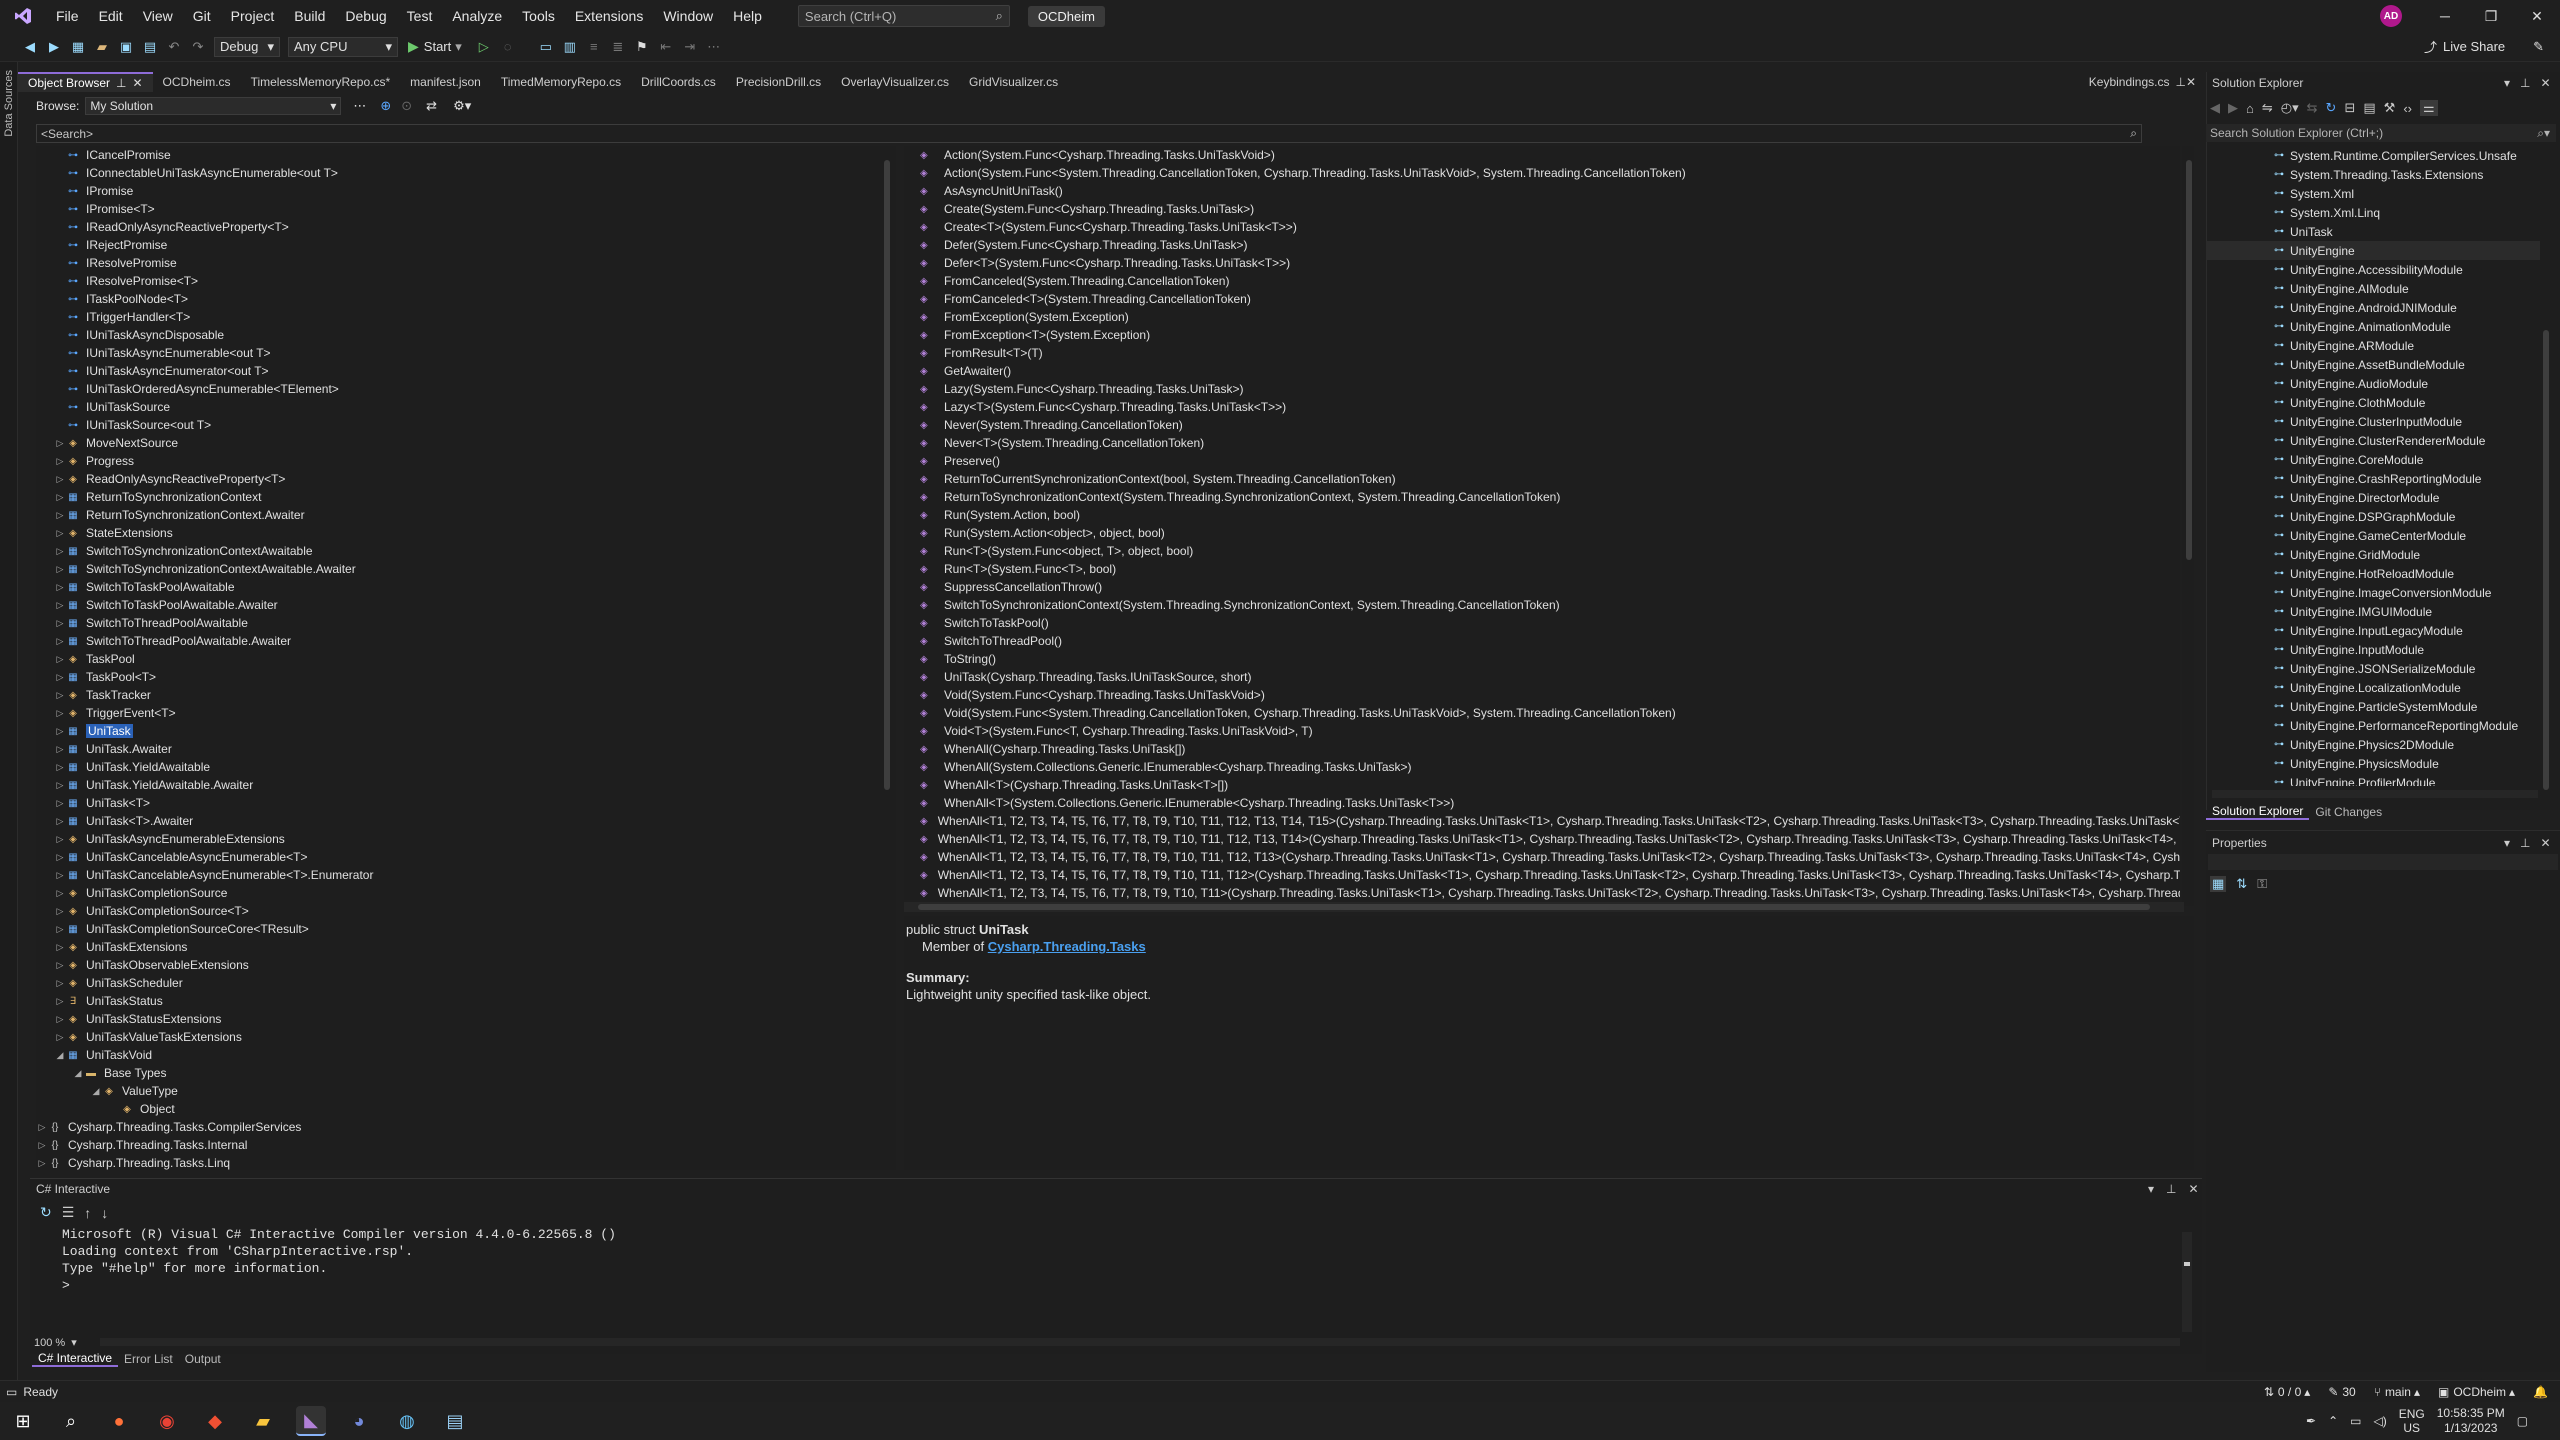 This screenshot has width=2560, height=1440. I want to click on tree-node: ▷ ▦ UniTask<T>, so click(466, 803).